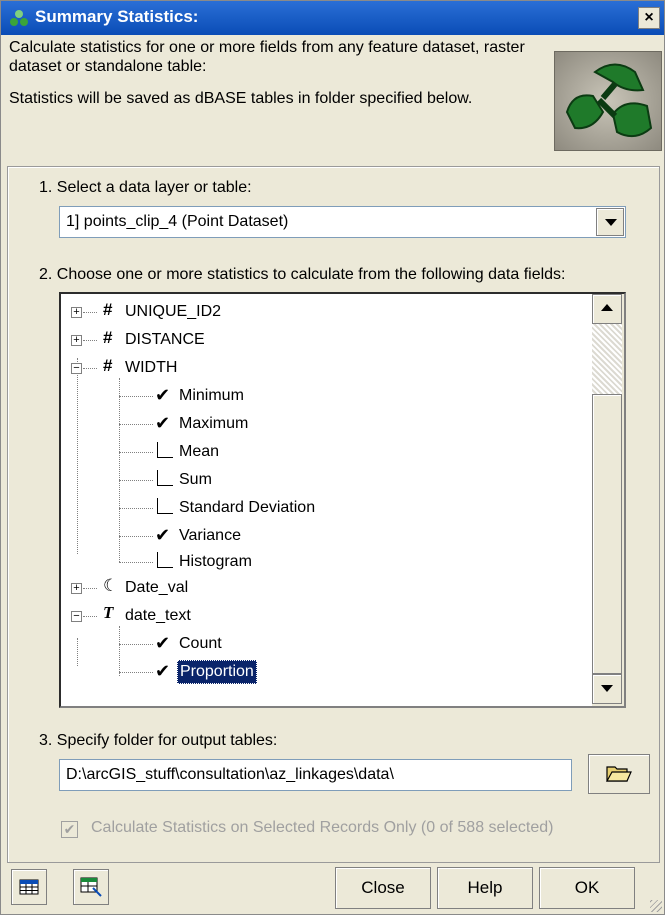 Image resolution: width=665 pixels, height=915 pixels. What do you see at coordinates (215, 562) in the screenshot?
I see `stat-histogram: Histogram` at bounding box center [215, 562].